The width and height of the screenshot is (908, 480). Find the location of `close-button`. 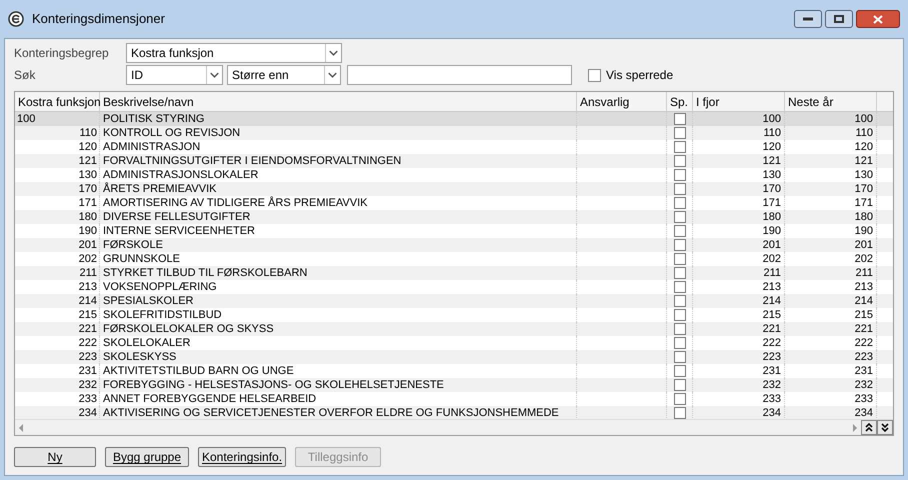

close-button is located at coordinates (878, 19).